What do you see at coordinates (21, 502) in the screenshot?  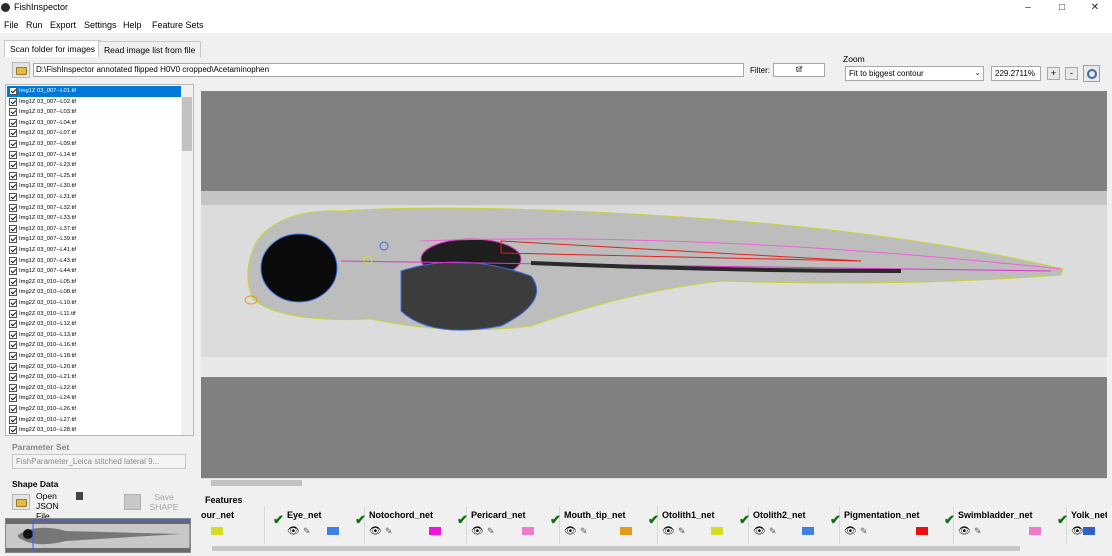 I see `open-json-button` at bounding box center [21, 502].